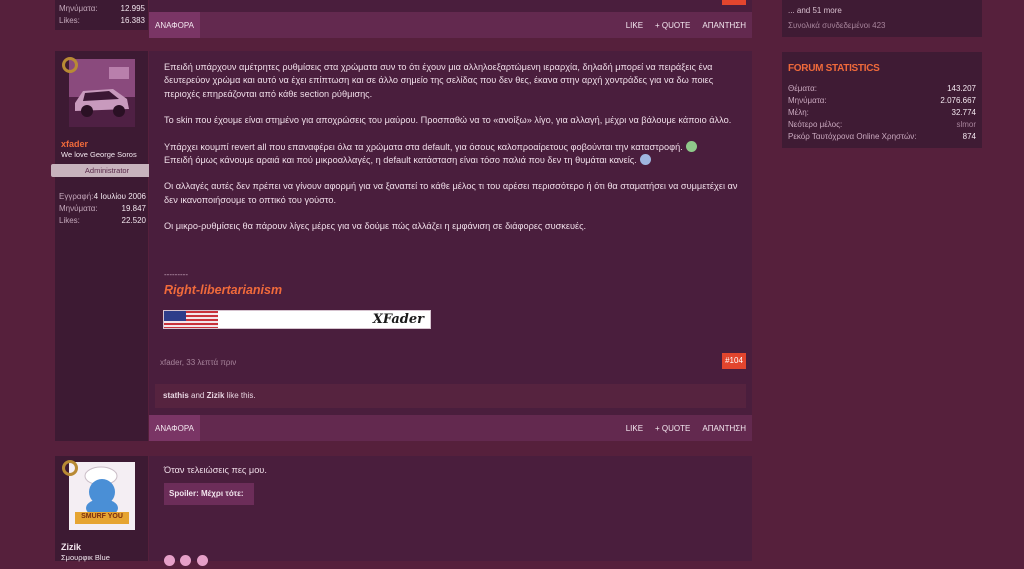 This screenshot has height=569, width=1024. Describe the element at coordinates (241, 395) in the screenshot. I see `likes-suffix: like this.` at that location.